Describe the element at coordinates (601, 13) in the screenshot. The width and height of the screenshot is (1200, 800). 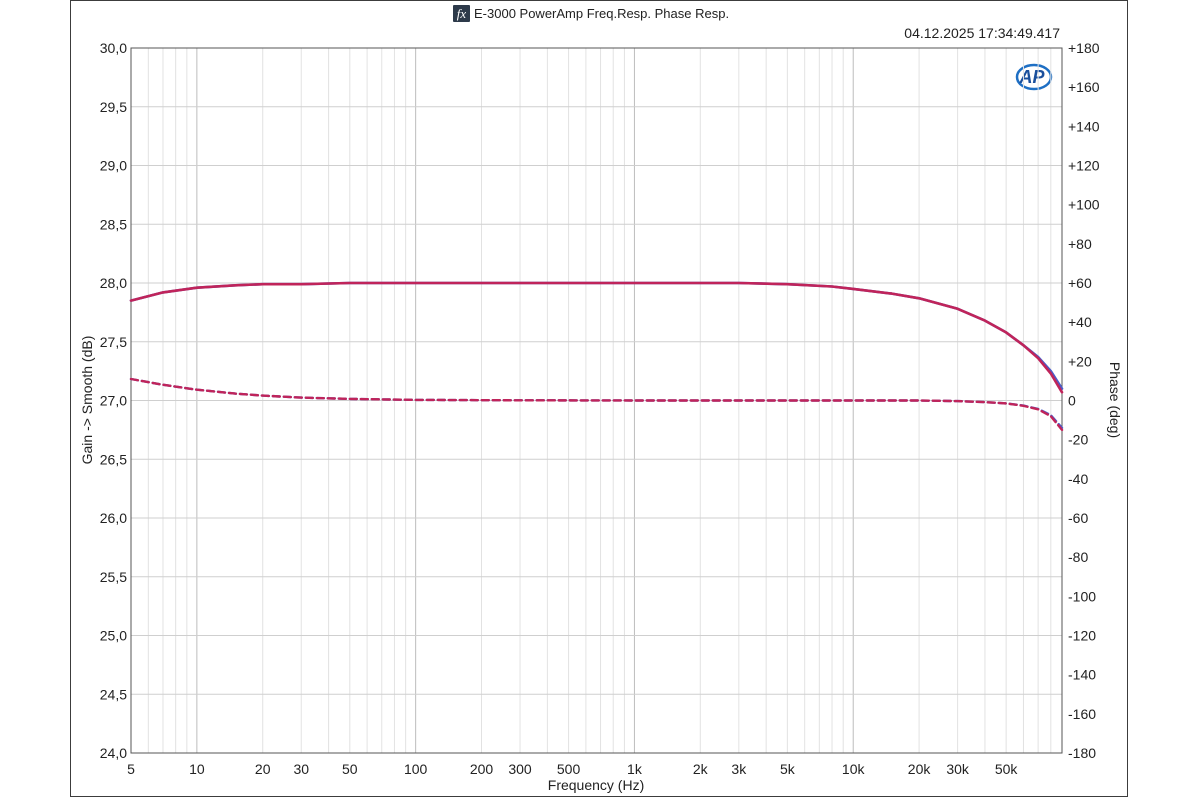
I see `graph-title: E-3000 PowerAmp Freq.Resp. Phase Resp.` at that location.